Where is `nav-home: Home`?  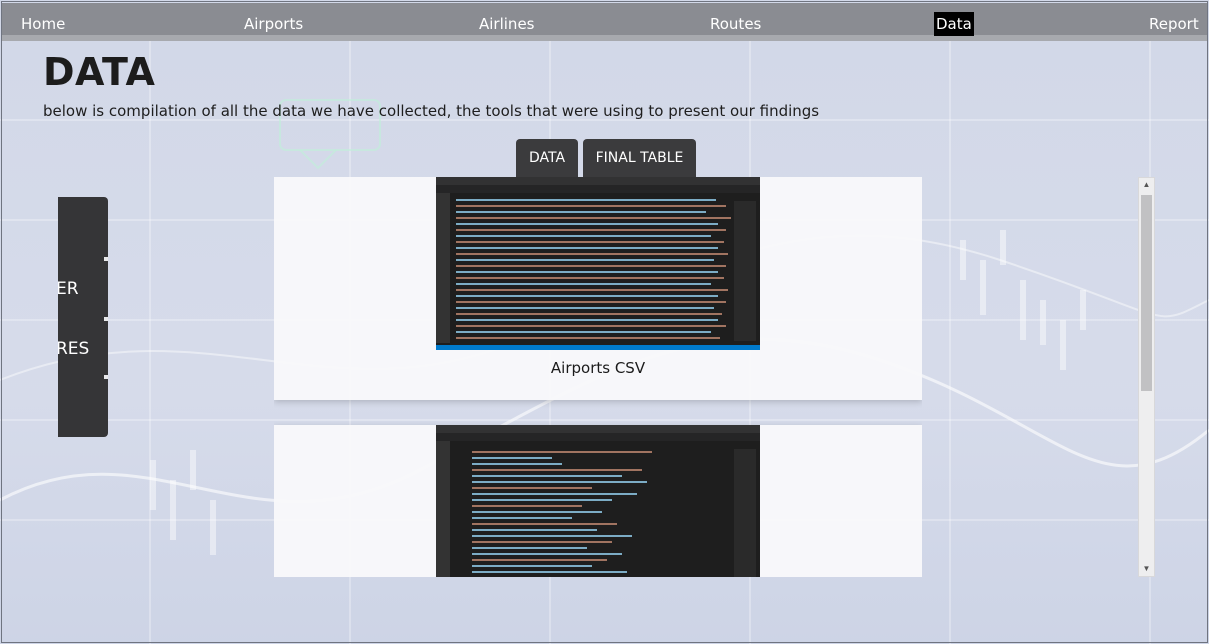 nav-home: Home is located at coordinates (43, 24).